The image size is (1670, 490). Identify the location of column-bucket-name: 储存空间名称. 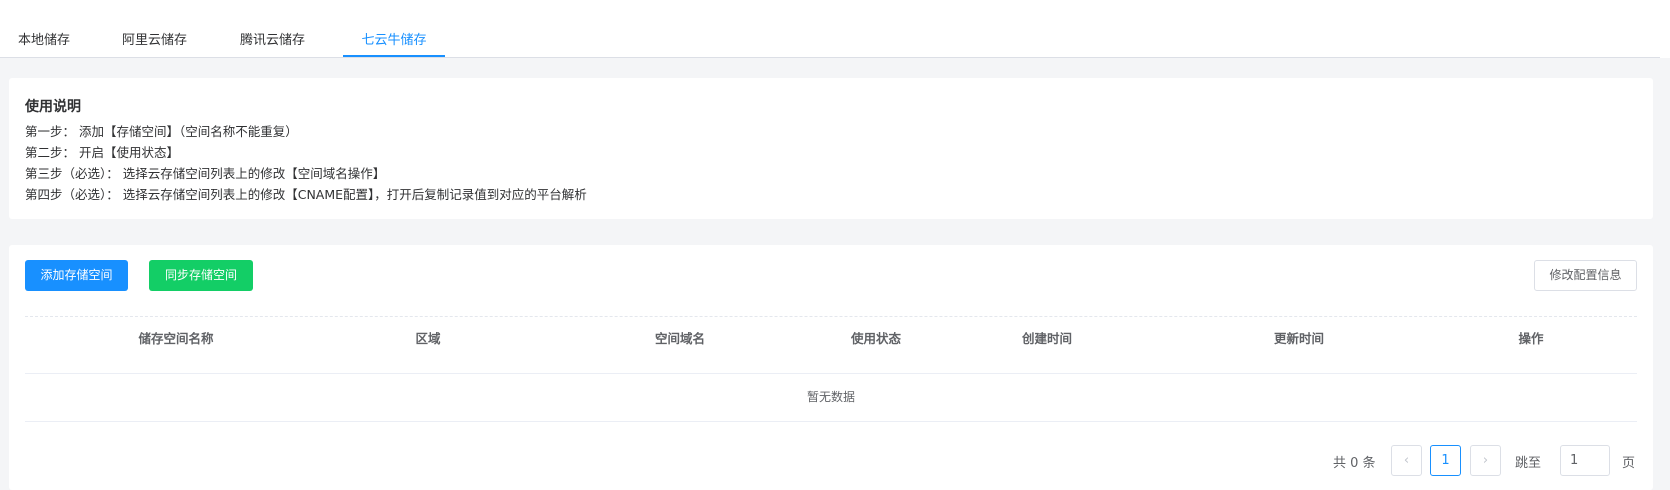
(176, 338).